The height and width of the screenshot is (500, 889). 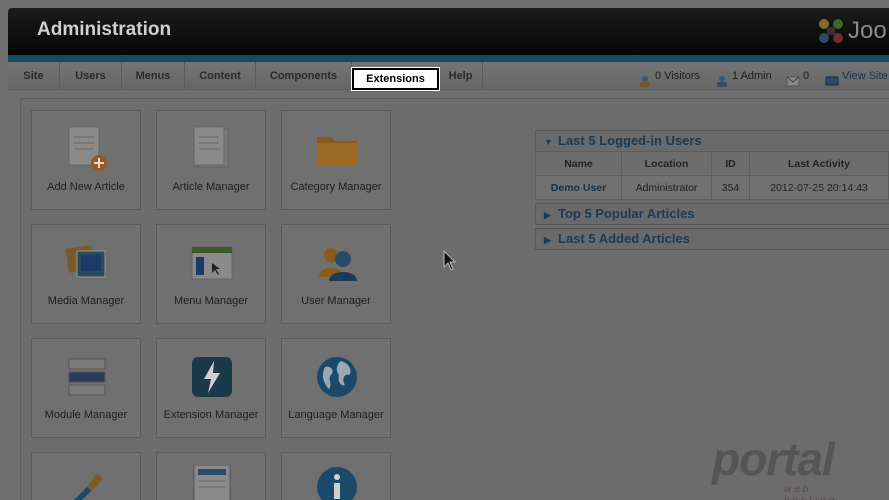 What do you see at coordinates (153, 76) in the screenshot?
I see `menu-menus: Menus` at bounding box center [153, 76].